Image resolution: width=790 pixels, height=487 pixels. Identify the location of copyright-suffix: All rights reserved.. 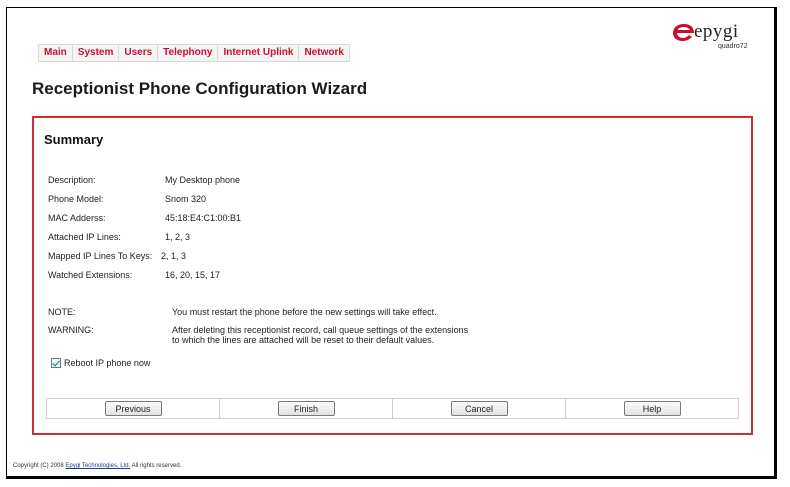
(156, 466).